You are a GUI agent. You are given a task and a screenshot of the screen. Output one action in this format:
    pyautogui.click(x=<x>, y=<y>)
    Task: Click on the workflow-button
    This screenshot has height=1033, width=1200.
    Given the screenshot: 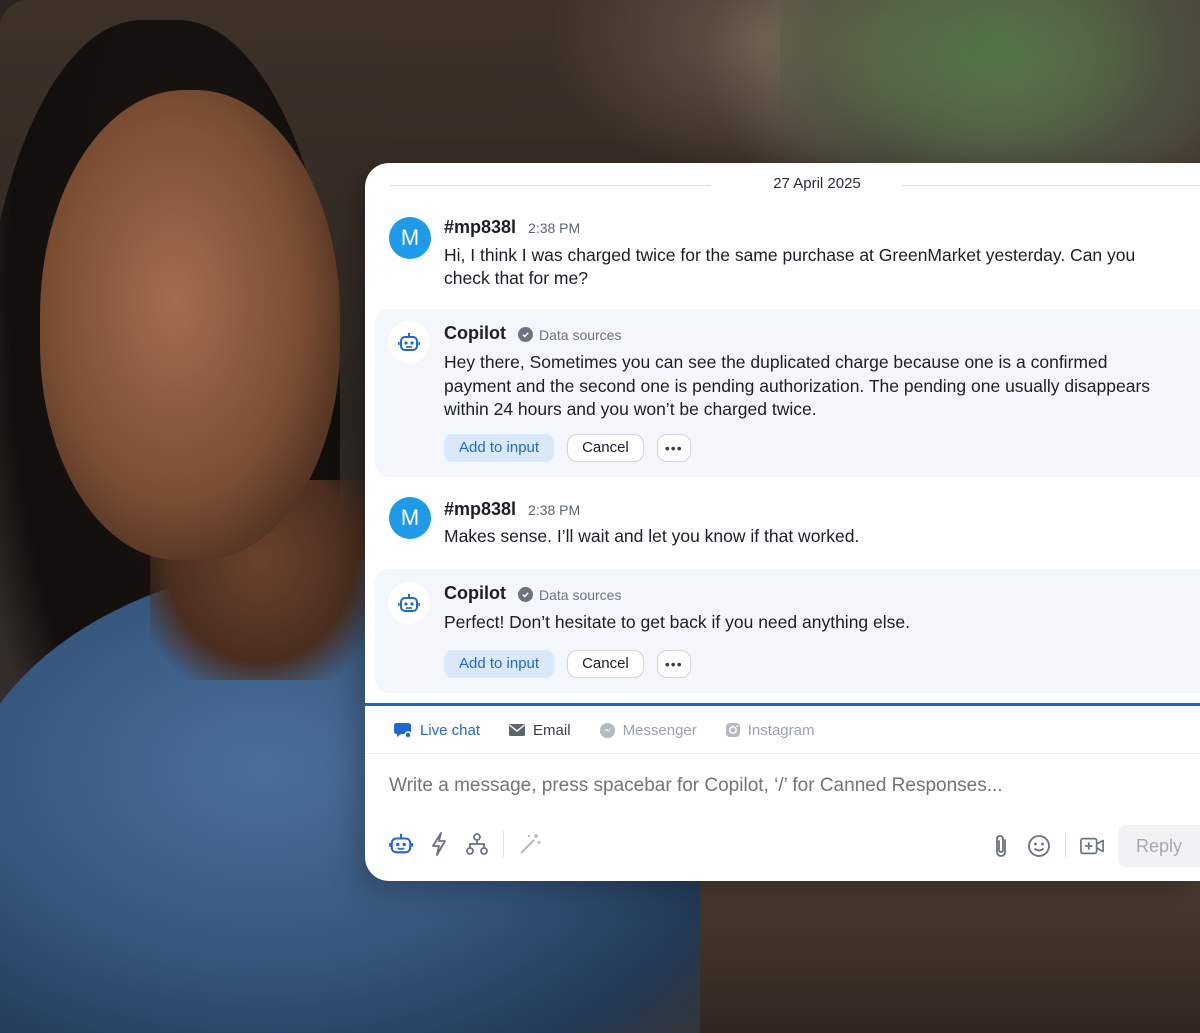 What is the action you would take?
    pyautogui.click(x=477, y=844)
    